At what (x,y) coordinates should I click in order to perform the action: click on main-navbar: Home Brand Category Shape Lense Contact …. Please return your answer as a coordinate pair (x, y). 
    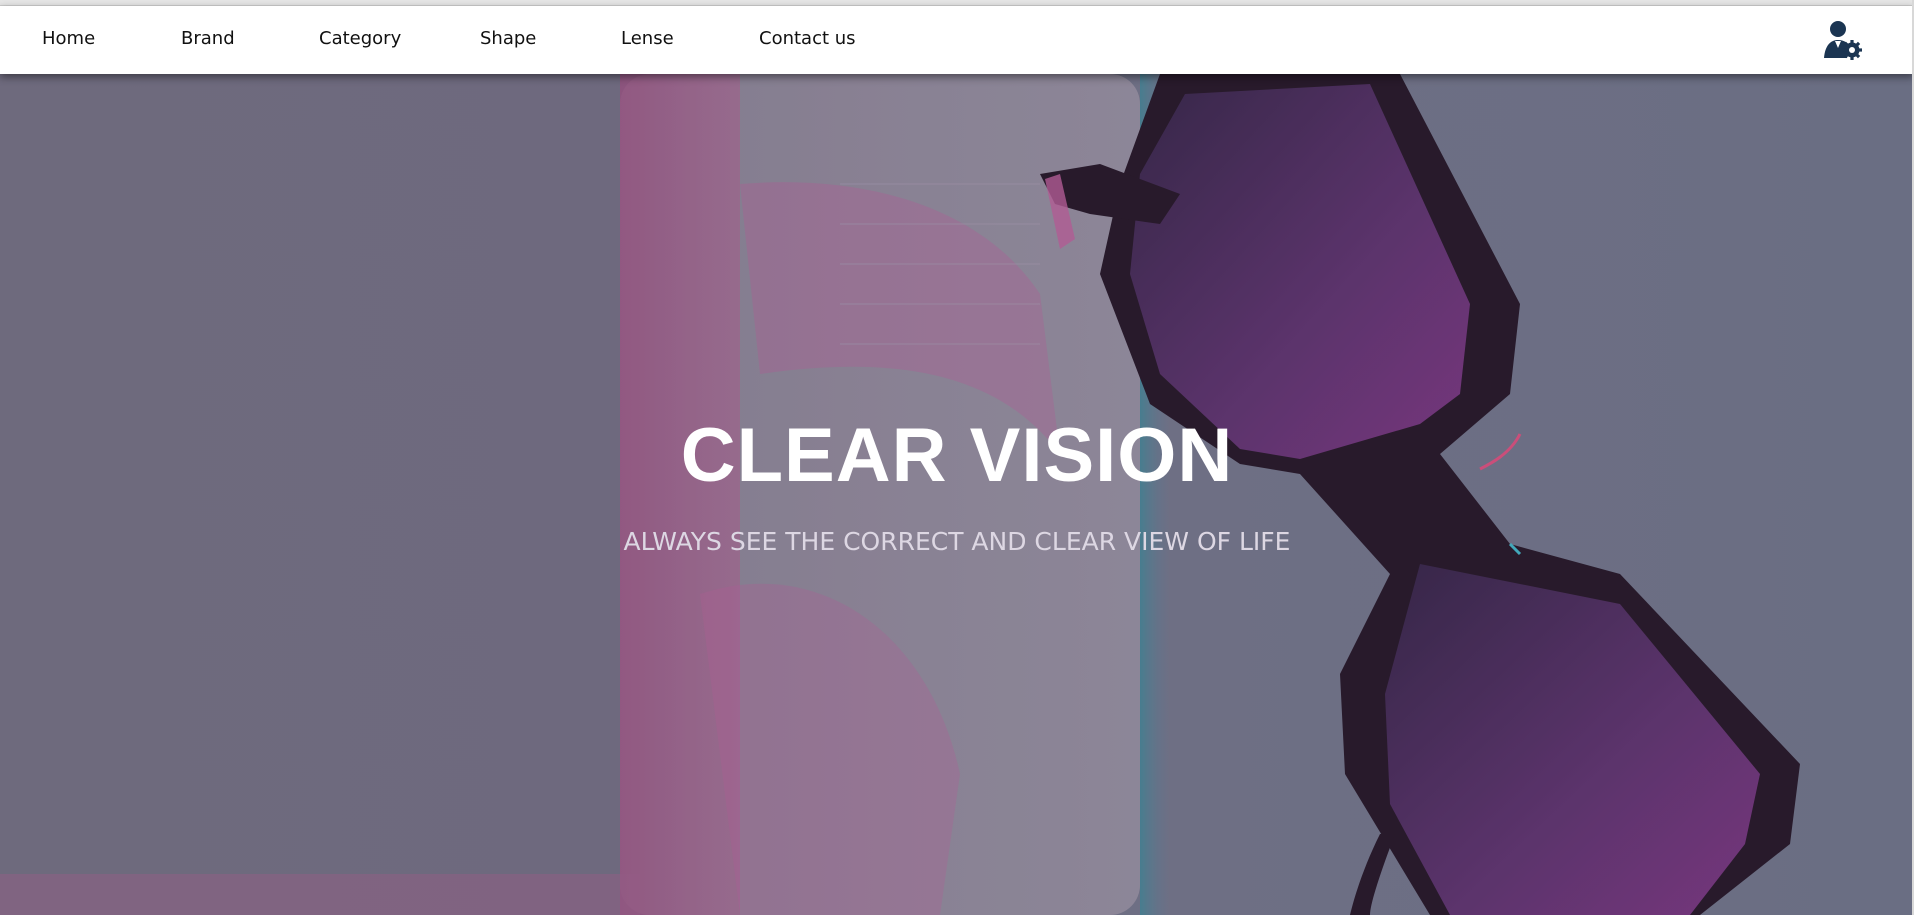
    Looking at the image, I should click on (957, 40).